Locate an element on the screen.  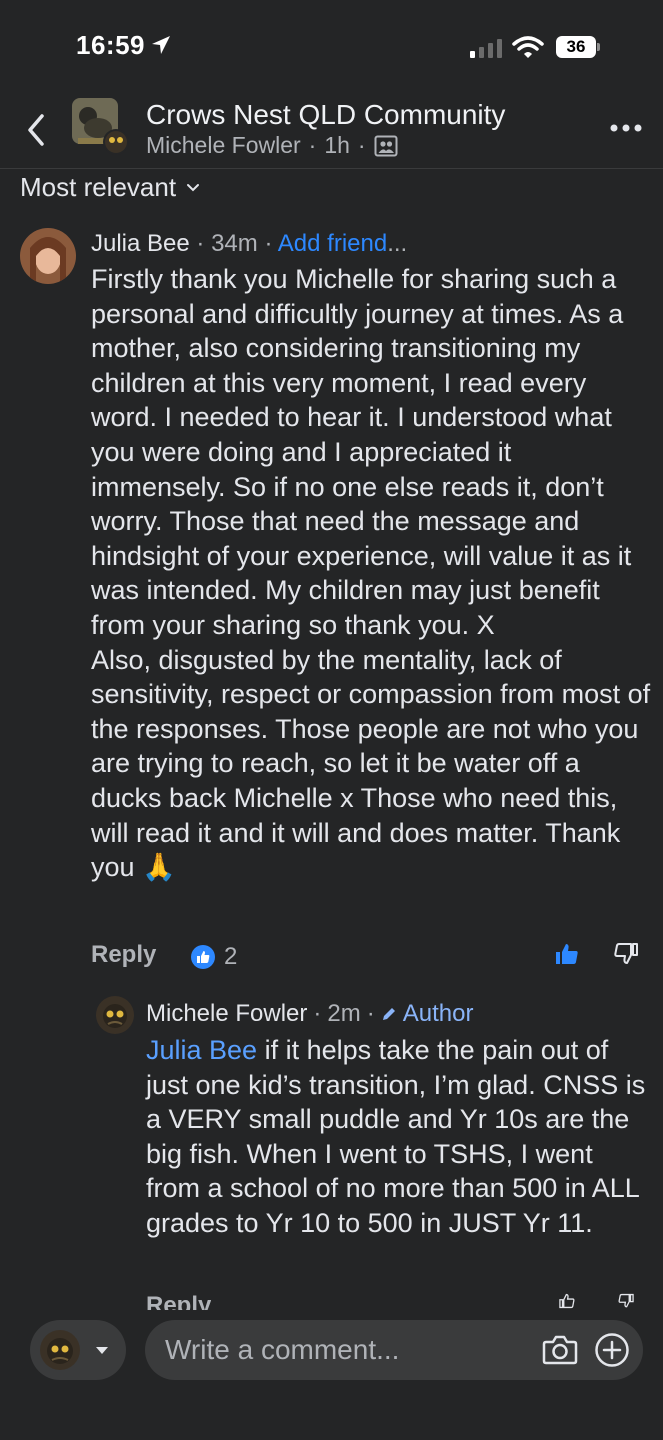
post-time: 1h is located at coordinates (337, 145).